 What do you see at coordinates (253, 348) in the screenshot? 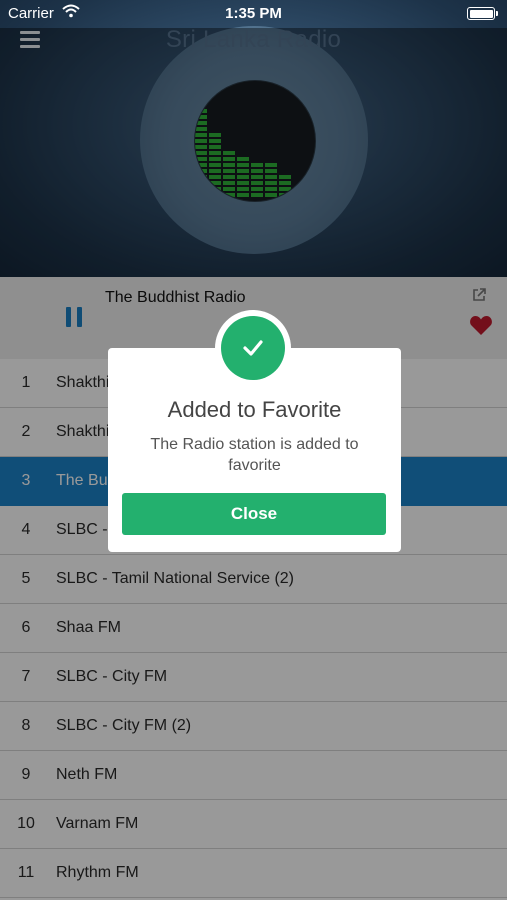
I see `checkmark-icon` at bounding box center [253, 348].